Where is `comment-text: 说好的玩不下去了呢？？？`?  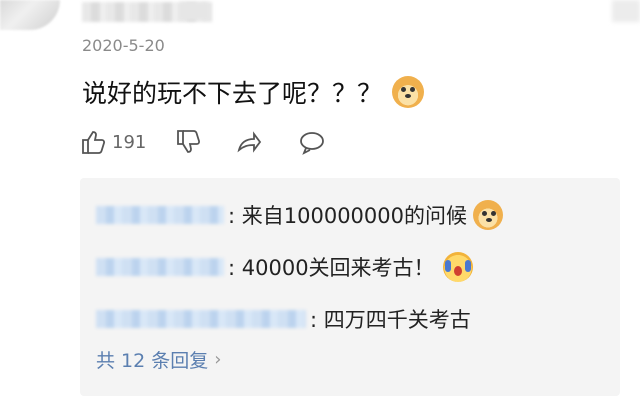
comment-text: 说好的玩不下去了呢？？？ is located at coordinates (232, 93).